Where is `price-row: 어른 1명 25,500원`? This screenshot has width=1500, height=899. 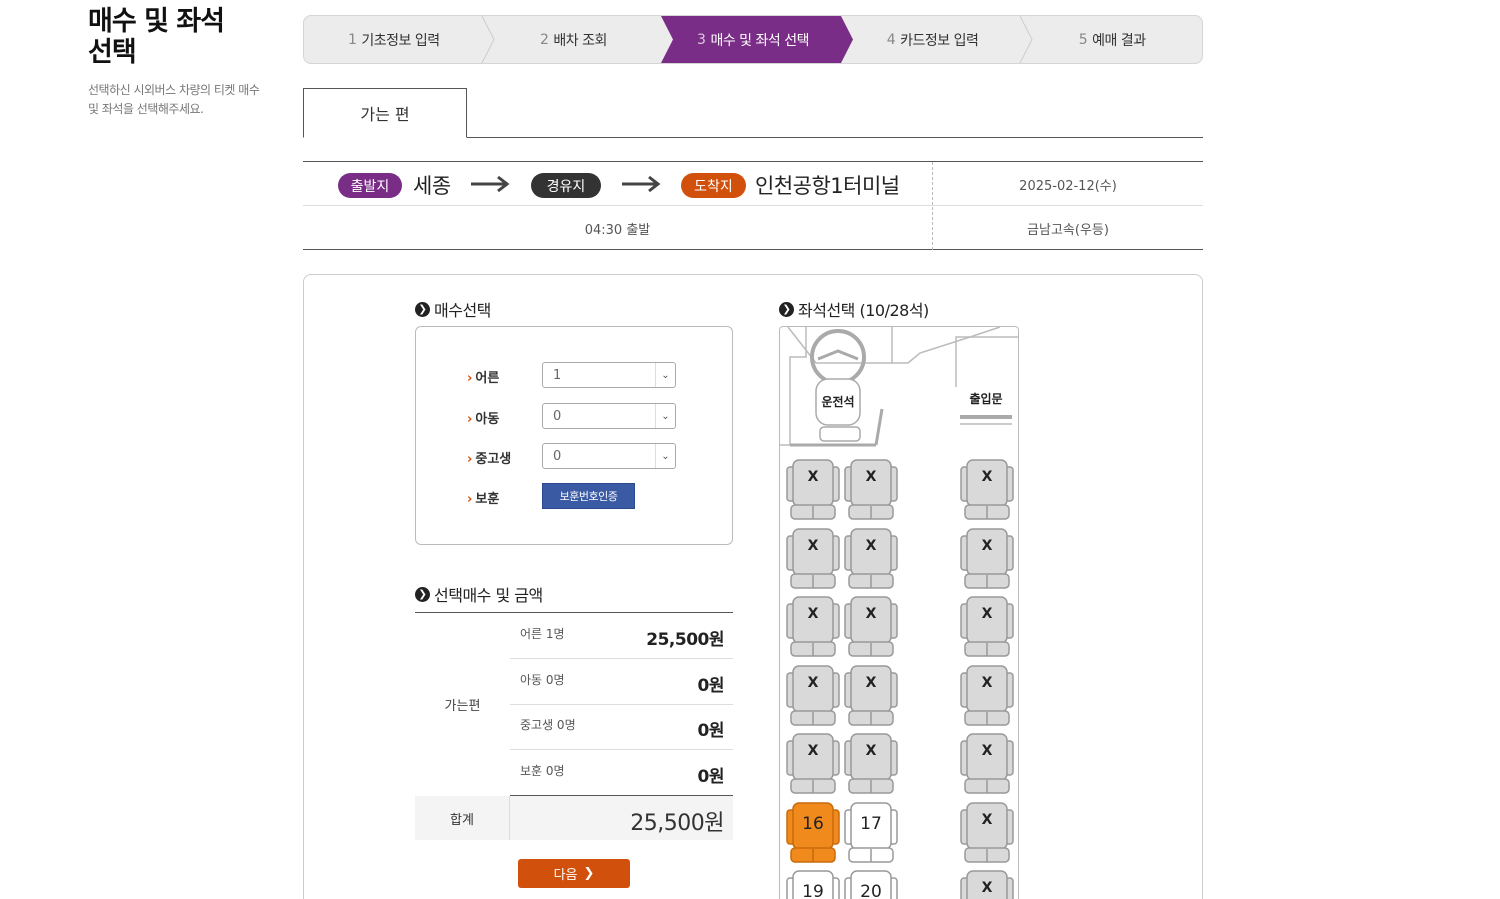
price-row: 어른 1명 25,500원 is located at coordinates (621, 636).